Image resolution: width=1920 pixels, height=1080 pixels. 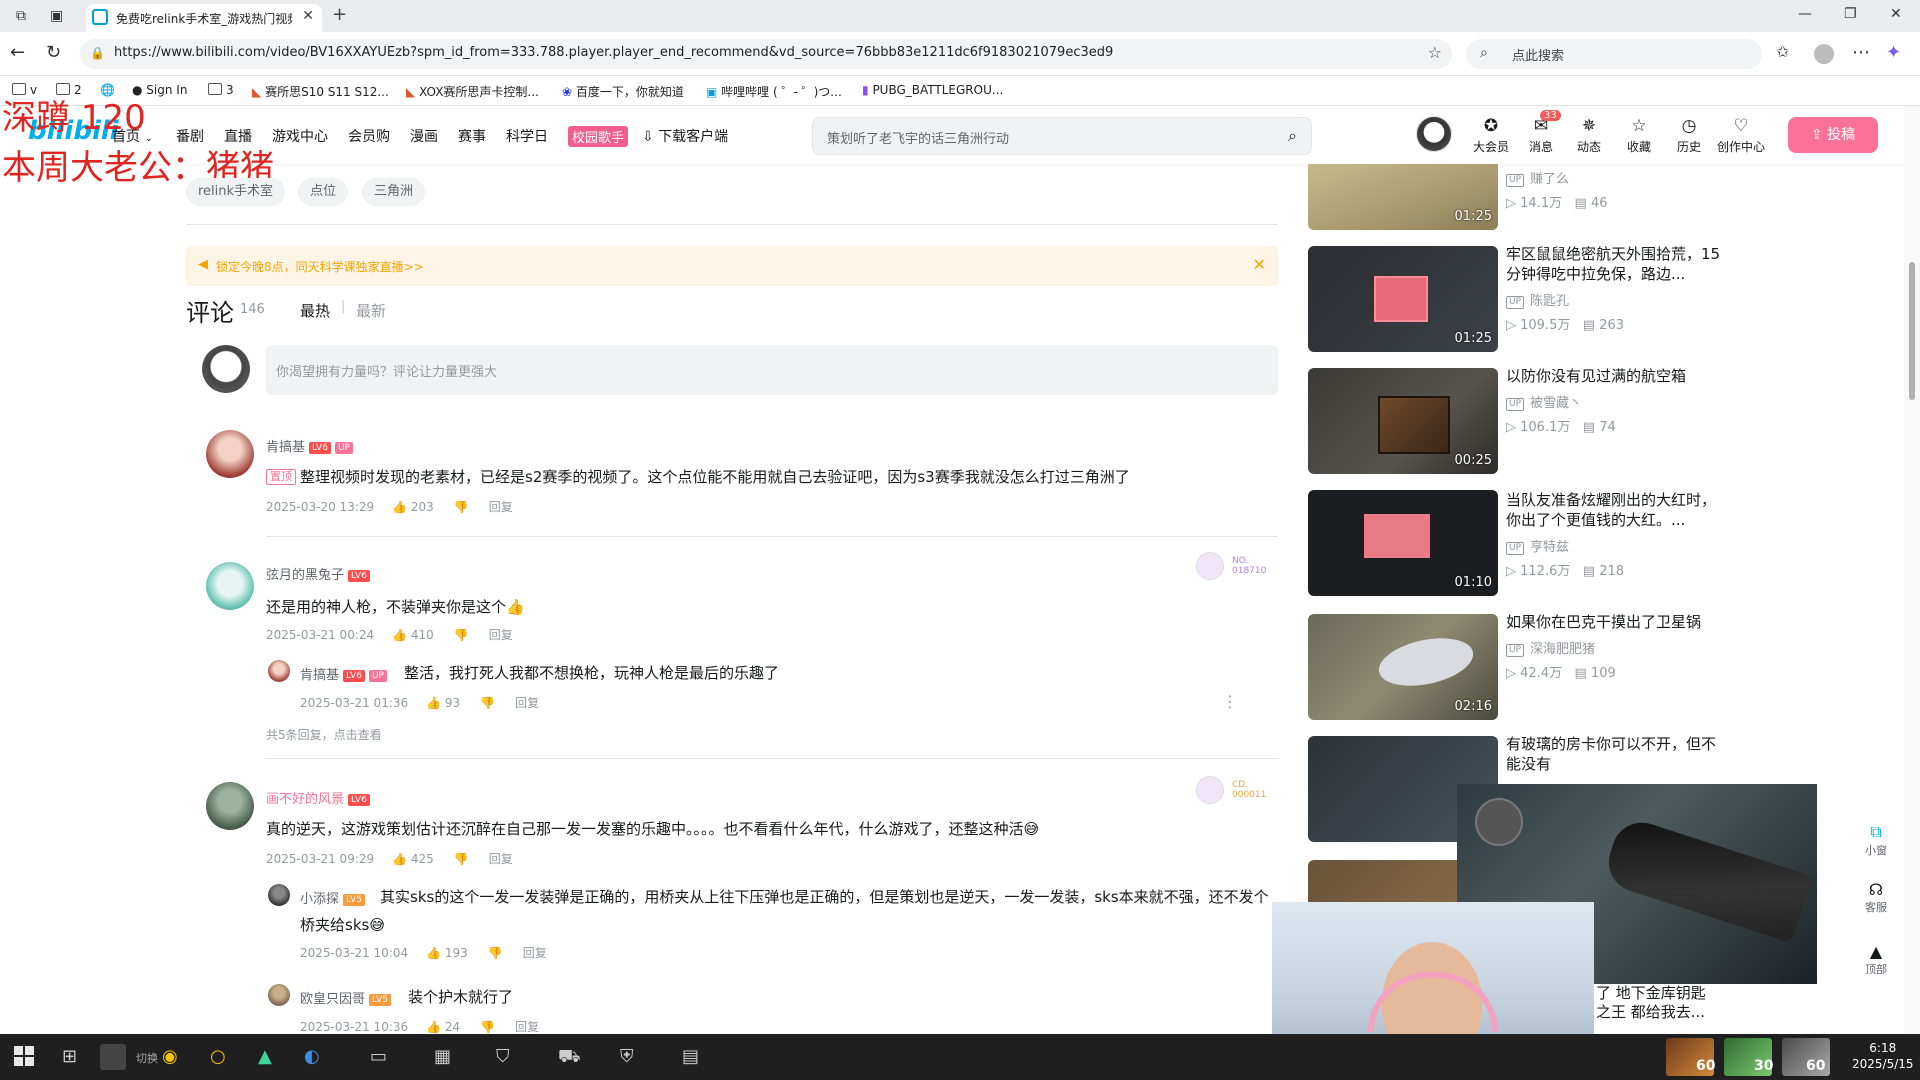 I want to click on comment-input: 你渴望拥有力量吗？评论让力量更强大, so click(x=772, y=370).